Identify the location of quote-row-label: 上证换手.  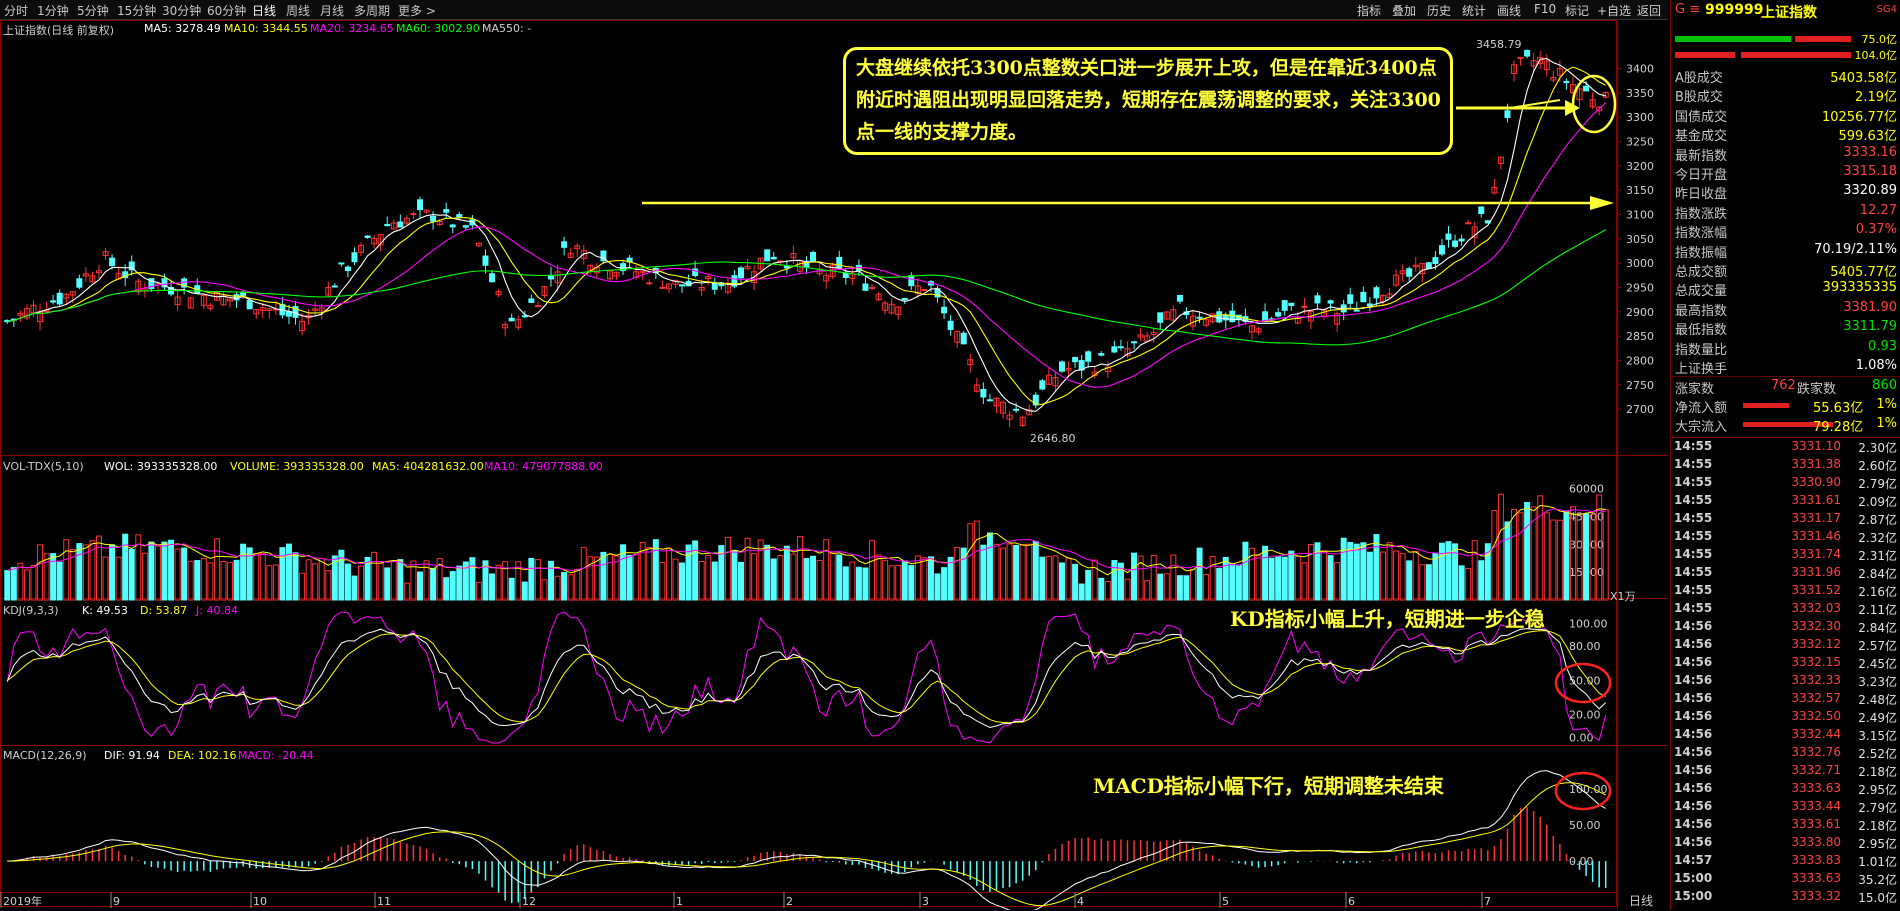
(1701, 369).